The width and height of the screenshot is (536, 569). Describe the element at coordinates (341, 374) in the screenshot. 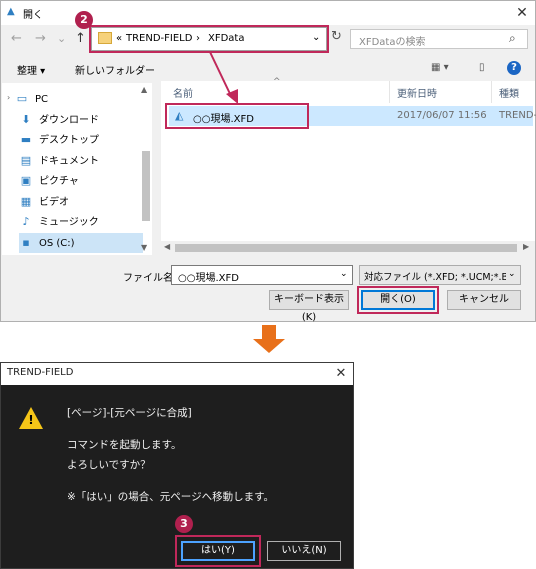

I see `close-icon: ✕` at that location.